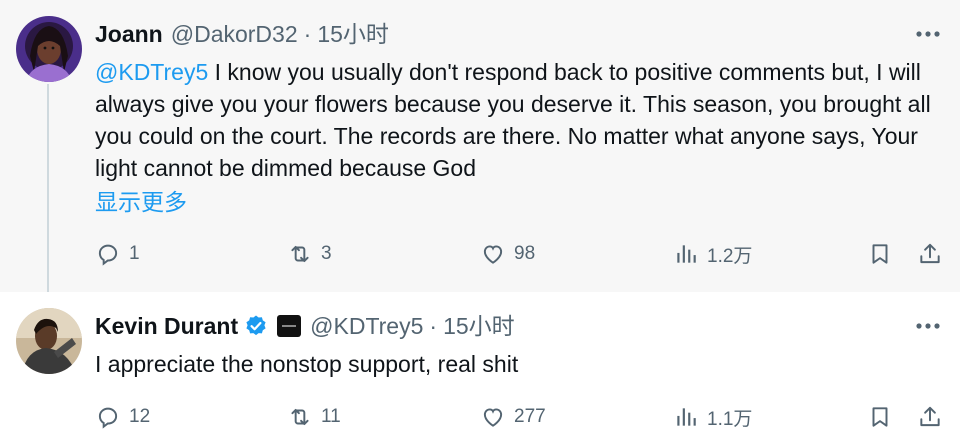 This screenshot has height=446, width=960. Describe the element at coordinates (525, 253) in the screenshot. I see `like-count: 98` at that location.